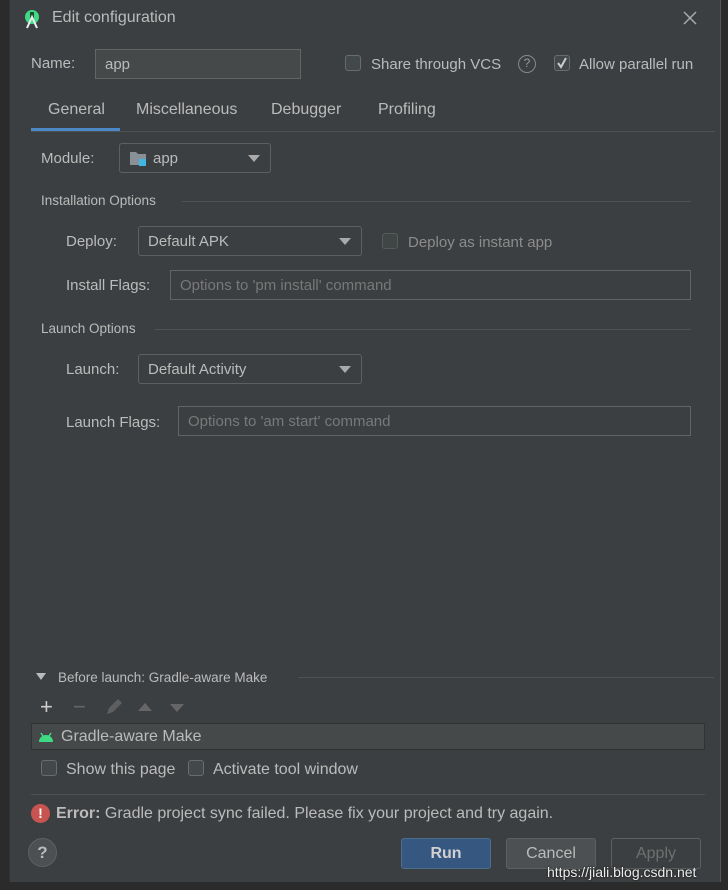  Describe the element at coordinates (196, 768) in the screenshot. I see `activate-tool-window-checkbox` at that location.